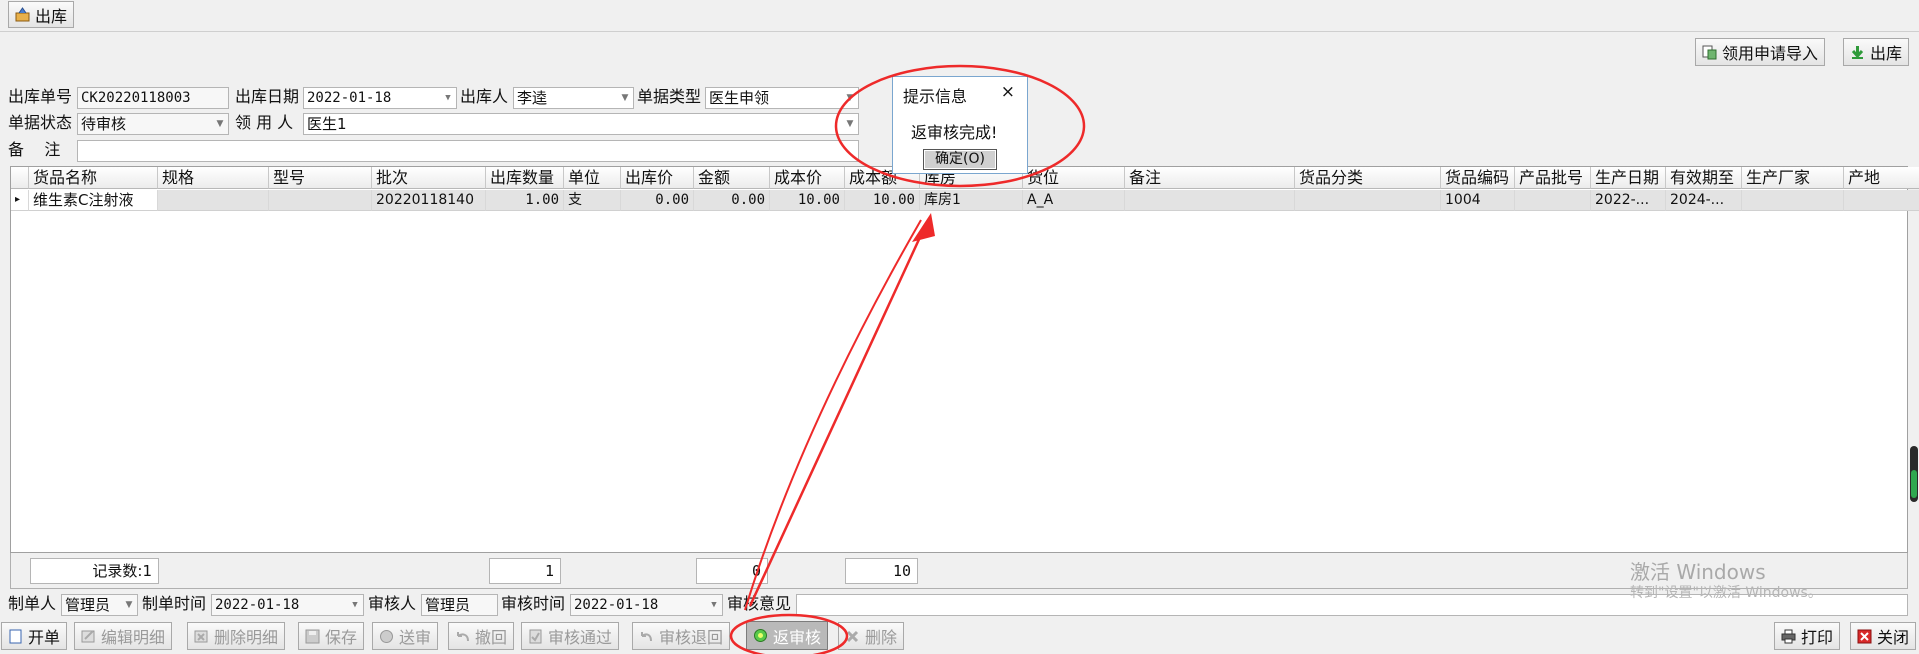  What do you see at coordinates (833, 415) in the screenshot?
I see `annotation-arrow-line-b` at bounding box center [833, 415].